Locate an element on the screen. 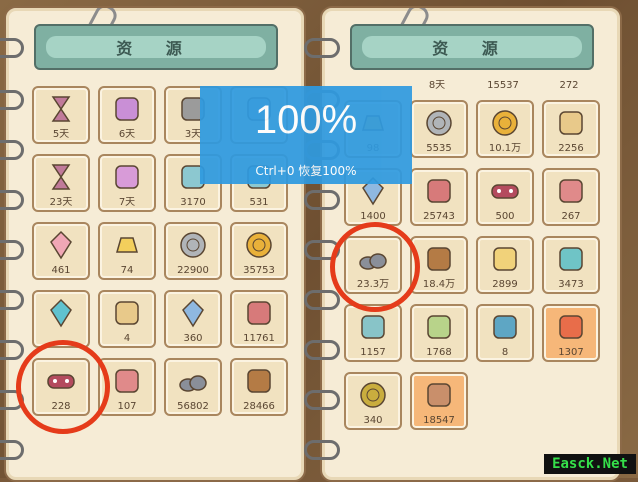 This screenshot has height=482, width=638. flask-icon is located at coordinates (373, 327).